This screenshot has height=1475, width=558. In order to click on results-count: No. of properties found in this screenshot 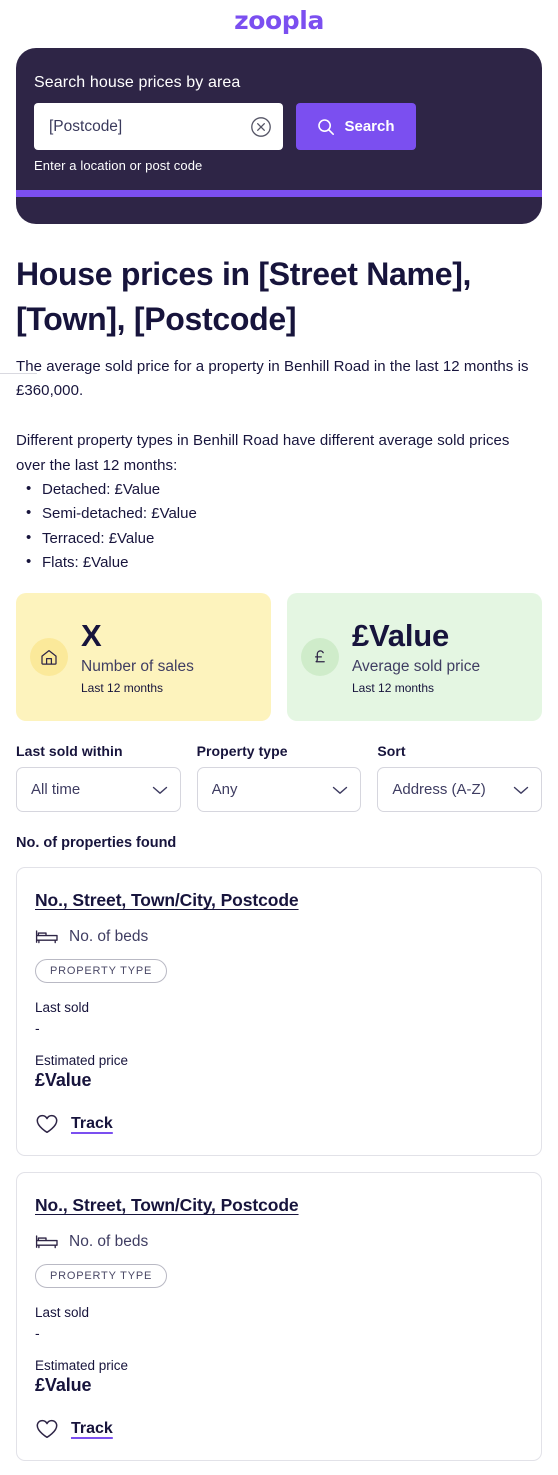, I will do `click(96, 843)`.